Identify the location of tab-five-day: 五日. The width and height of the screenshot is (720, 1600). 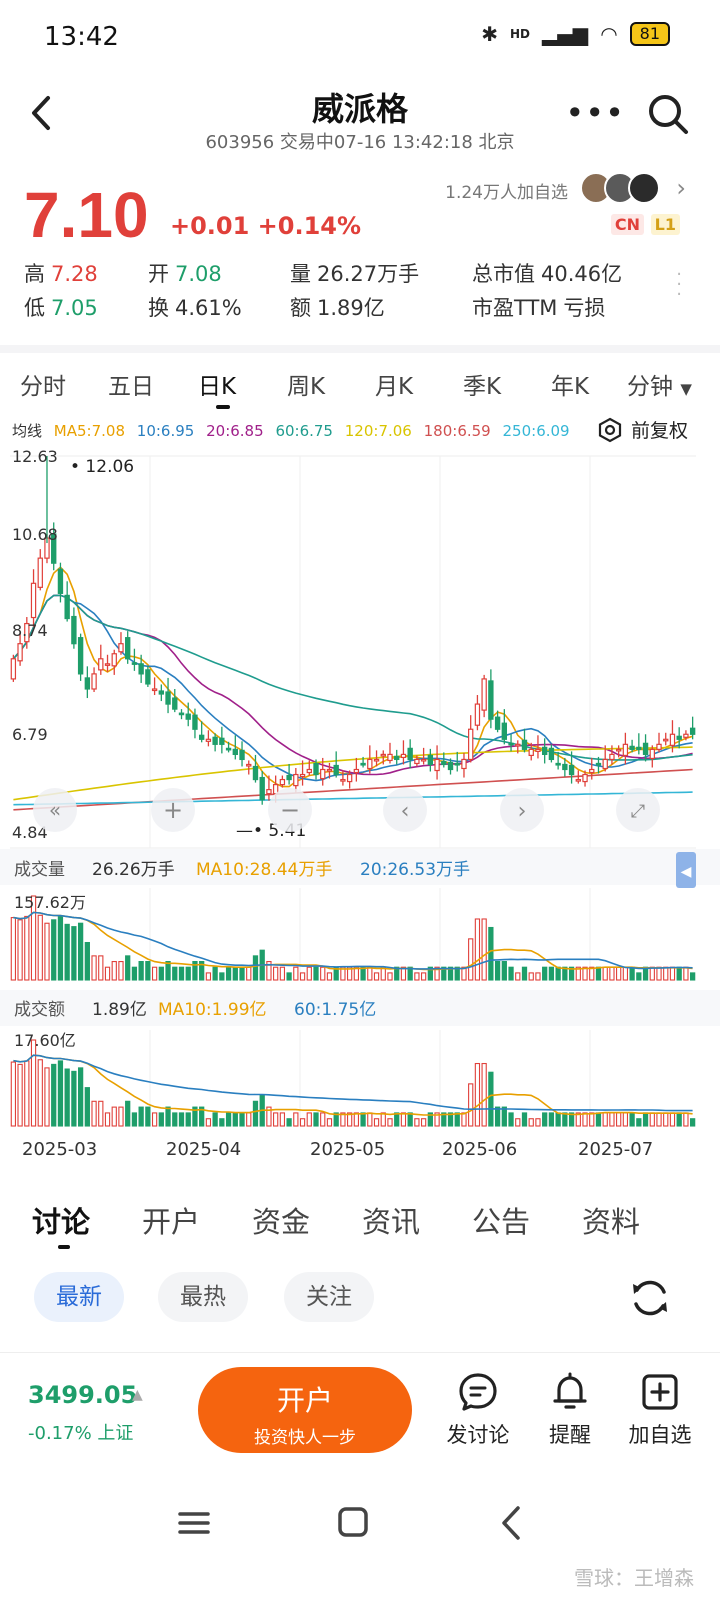
(131, 384).